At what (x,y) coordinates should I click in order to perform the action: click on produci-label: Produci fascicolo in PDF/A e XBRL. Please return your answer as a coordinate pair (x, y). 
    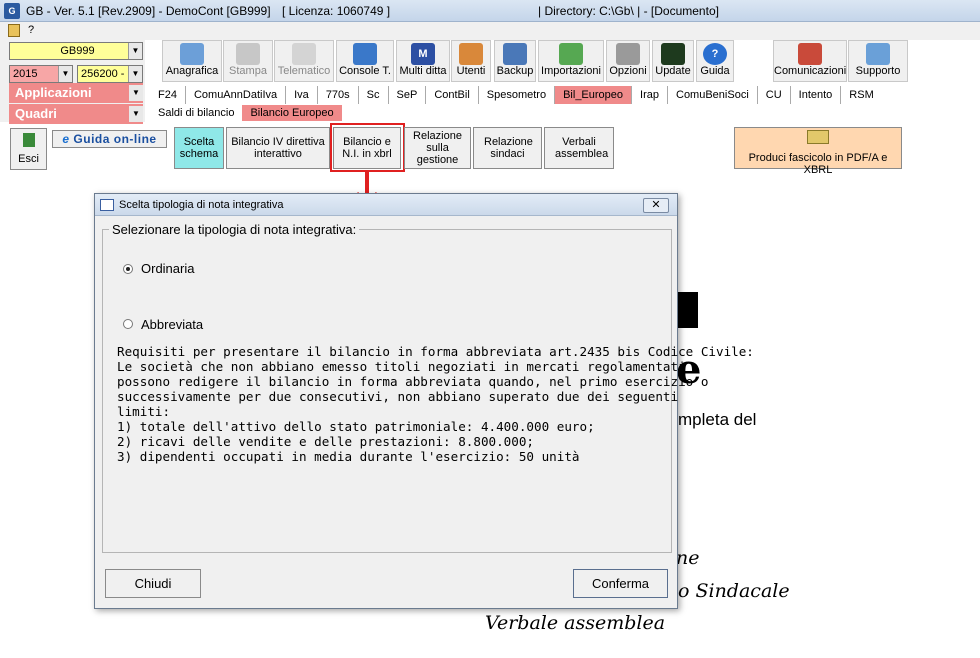
    Looking at the image, I should click on (818, 164).